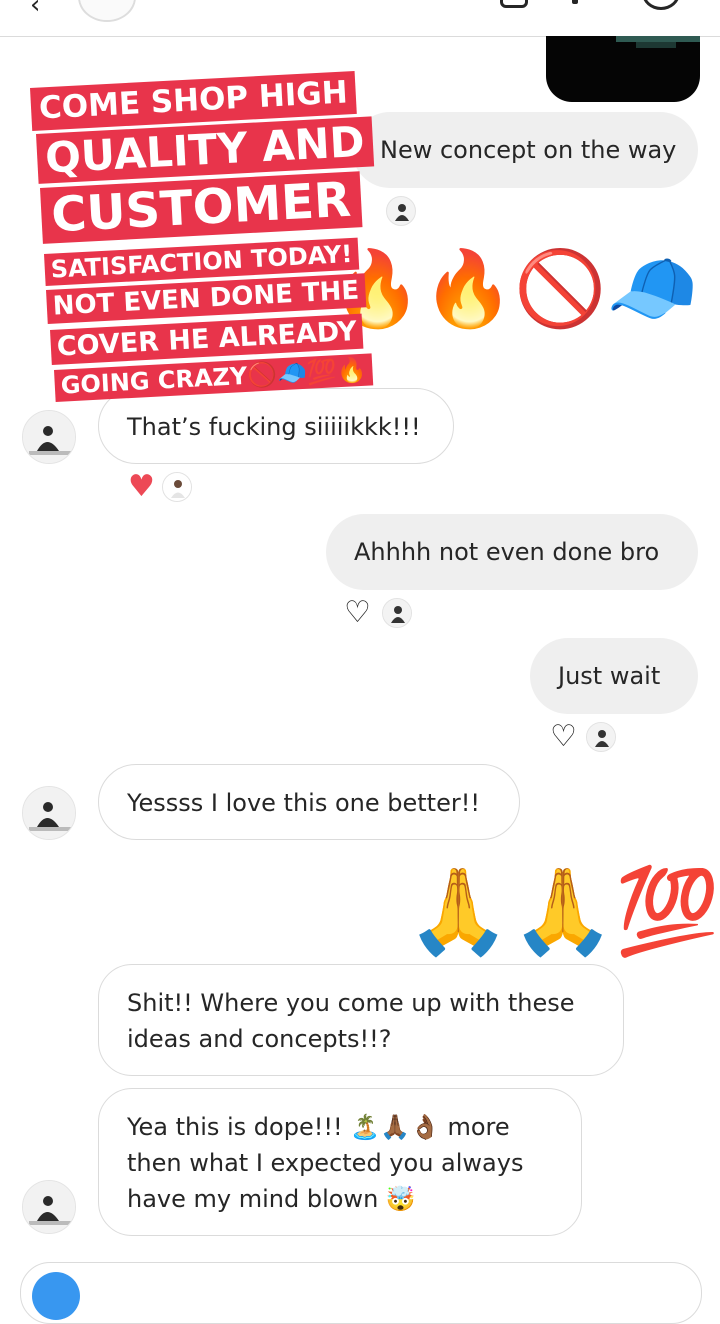 The height and width of the screenshot is (1324, 720). I want to click on heart-liked-icon: ♥, so click(141, 487).